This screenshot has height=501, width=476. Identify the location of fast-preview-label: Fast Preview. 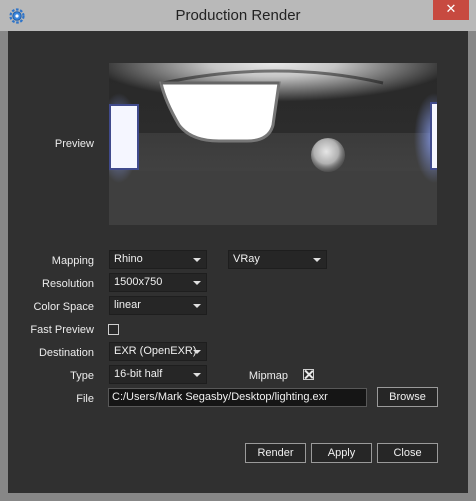
(62, 330).